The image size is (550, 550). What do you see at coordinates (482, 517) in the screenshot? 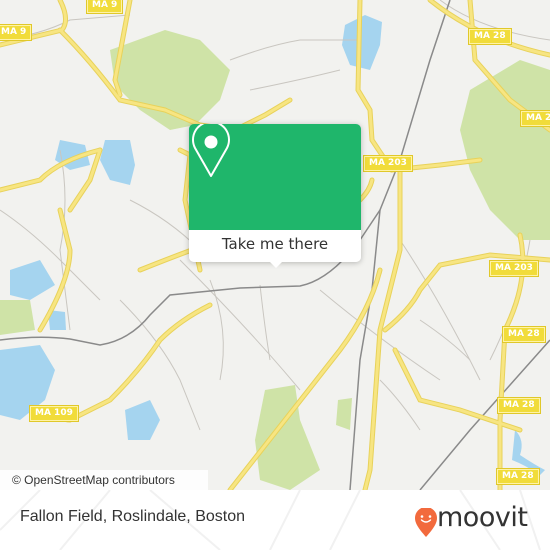
I see `brand-name: moovit` at bounding box center [482, 517].